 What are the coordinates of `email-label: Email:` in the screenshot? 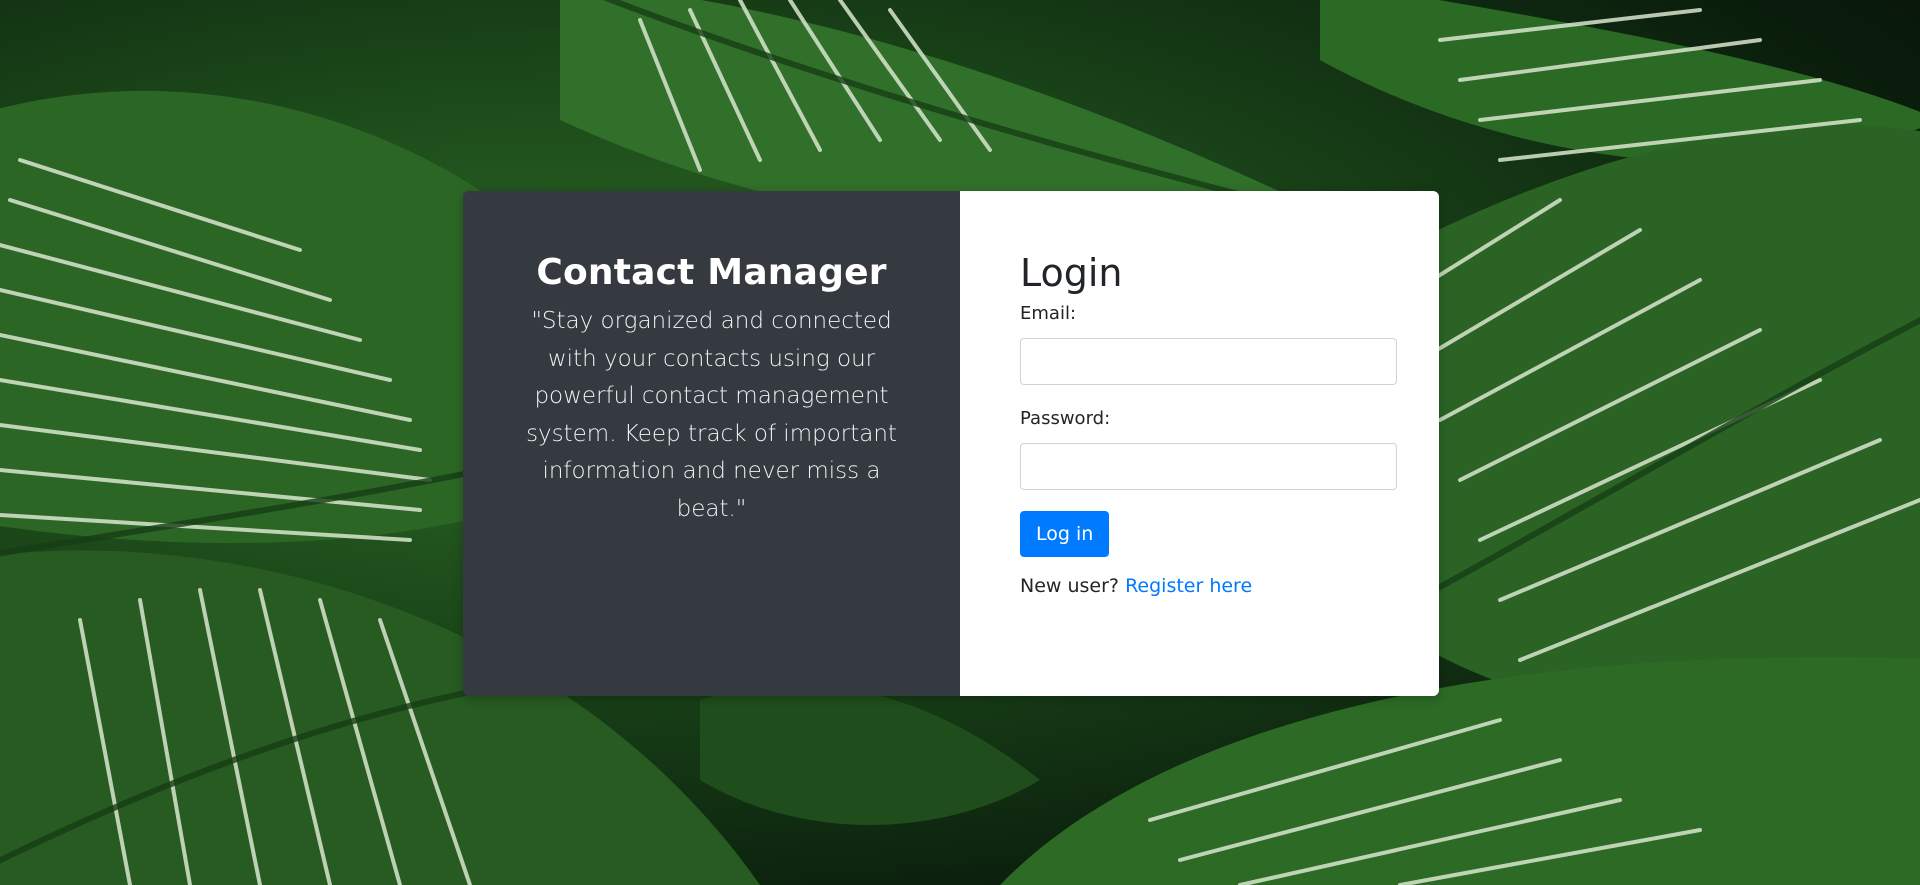 It's located at (1048, 313).